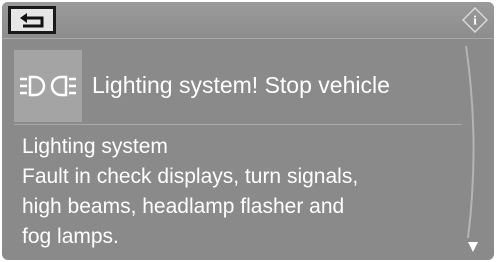  What do you see at coordinates (183, 206) in the screenshot?
I see `body-line: high beams, headlamp flasher and` at bounding box center [183, 206].